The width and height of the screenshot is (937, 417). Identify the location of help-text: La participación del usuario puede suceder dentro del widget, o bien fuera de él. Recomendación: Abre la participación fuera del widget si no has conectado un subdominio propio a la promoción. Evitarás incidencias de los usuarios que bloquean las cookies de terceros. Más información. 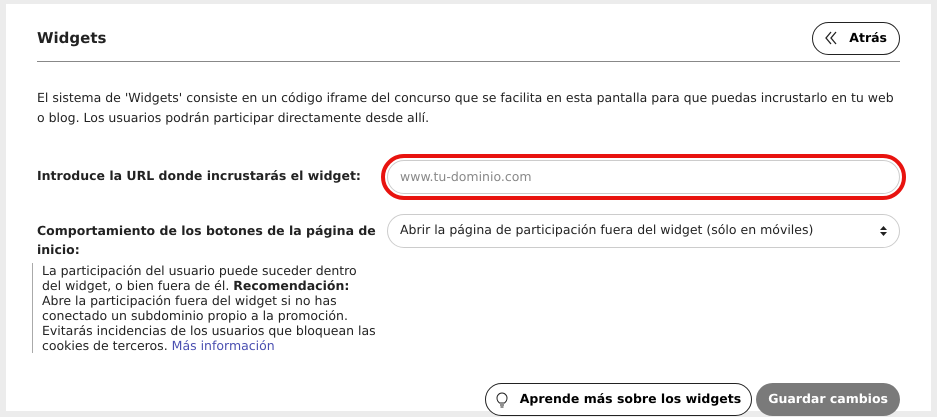
(204, 308).